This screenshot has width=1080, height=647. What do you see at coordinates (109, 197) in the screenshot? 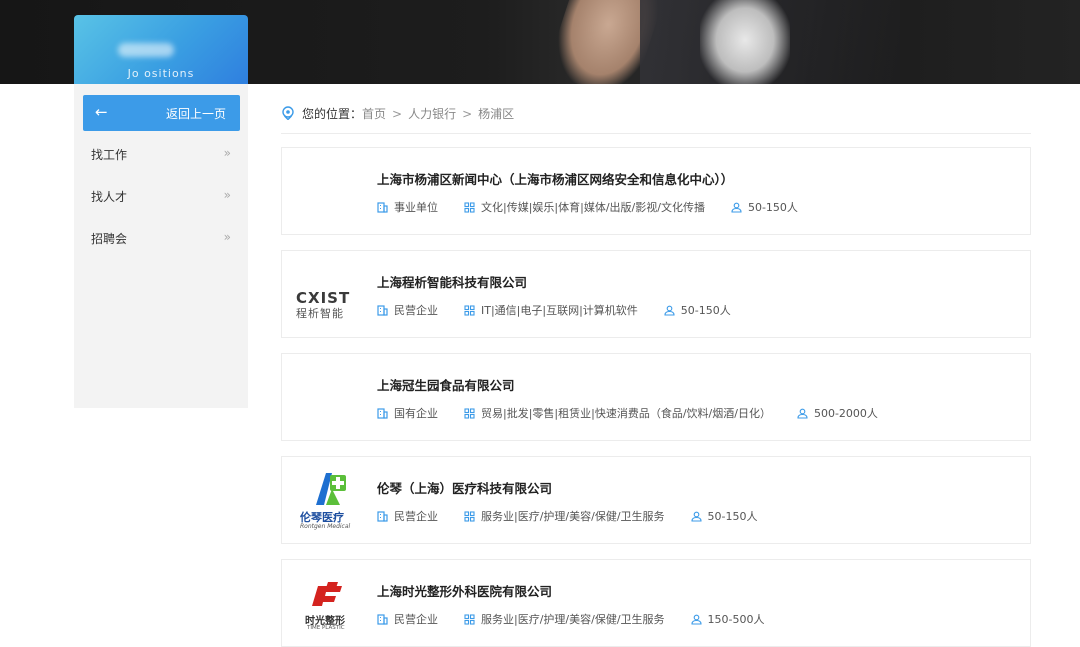
I see `sidebar-item-label: 找人才` at bounding box center [109, 197].